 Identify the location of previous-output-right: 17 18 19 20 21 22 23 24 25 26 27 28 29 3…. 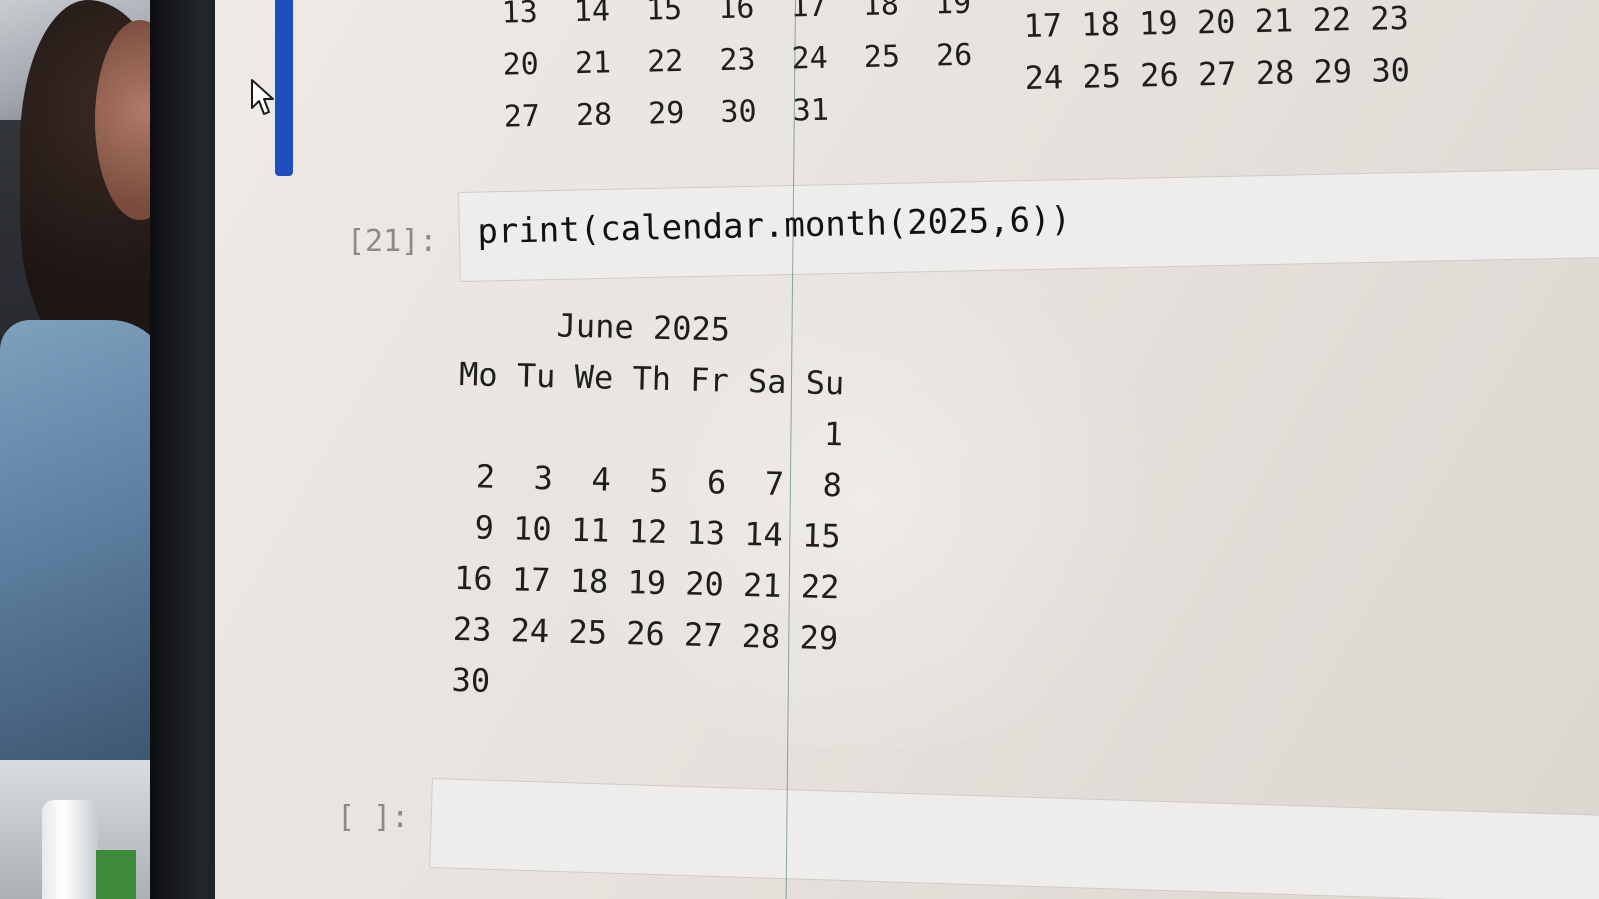
(1217, 48).